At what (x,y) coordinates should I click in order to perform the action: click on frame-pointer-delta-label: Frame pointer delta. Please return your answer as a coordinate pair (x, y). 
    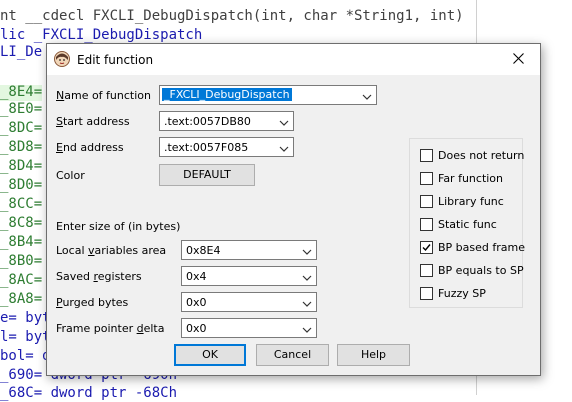
    Looking at the image, I should click on (110, 328).